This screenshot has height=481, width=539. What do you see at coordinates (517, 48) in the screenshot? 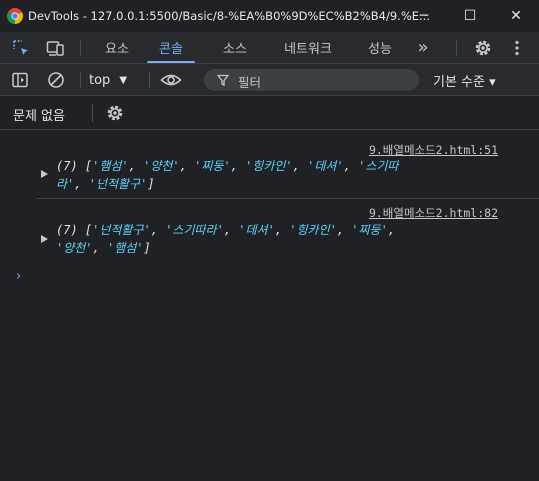
I see `more-options-icon` at bounding box center [517, 48].